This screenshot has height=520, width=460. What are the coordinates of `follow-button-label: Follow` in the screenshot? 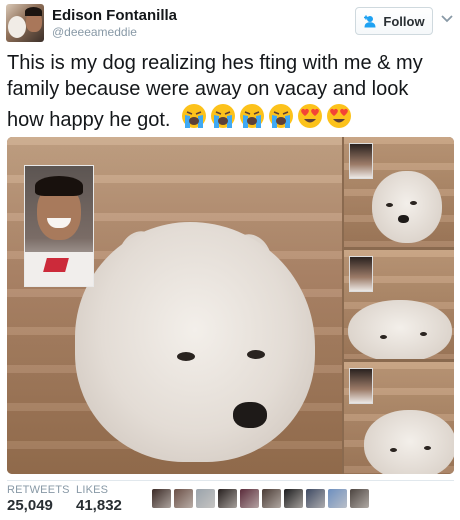 It's located at (404, 21).